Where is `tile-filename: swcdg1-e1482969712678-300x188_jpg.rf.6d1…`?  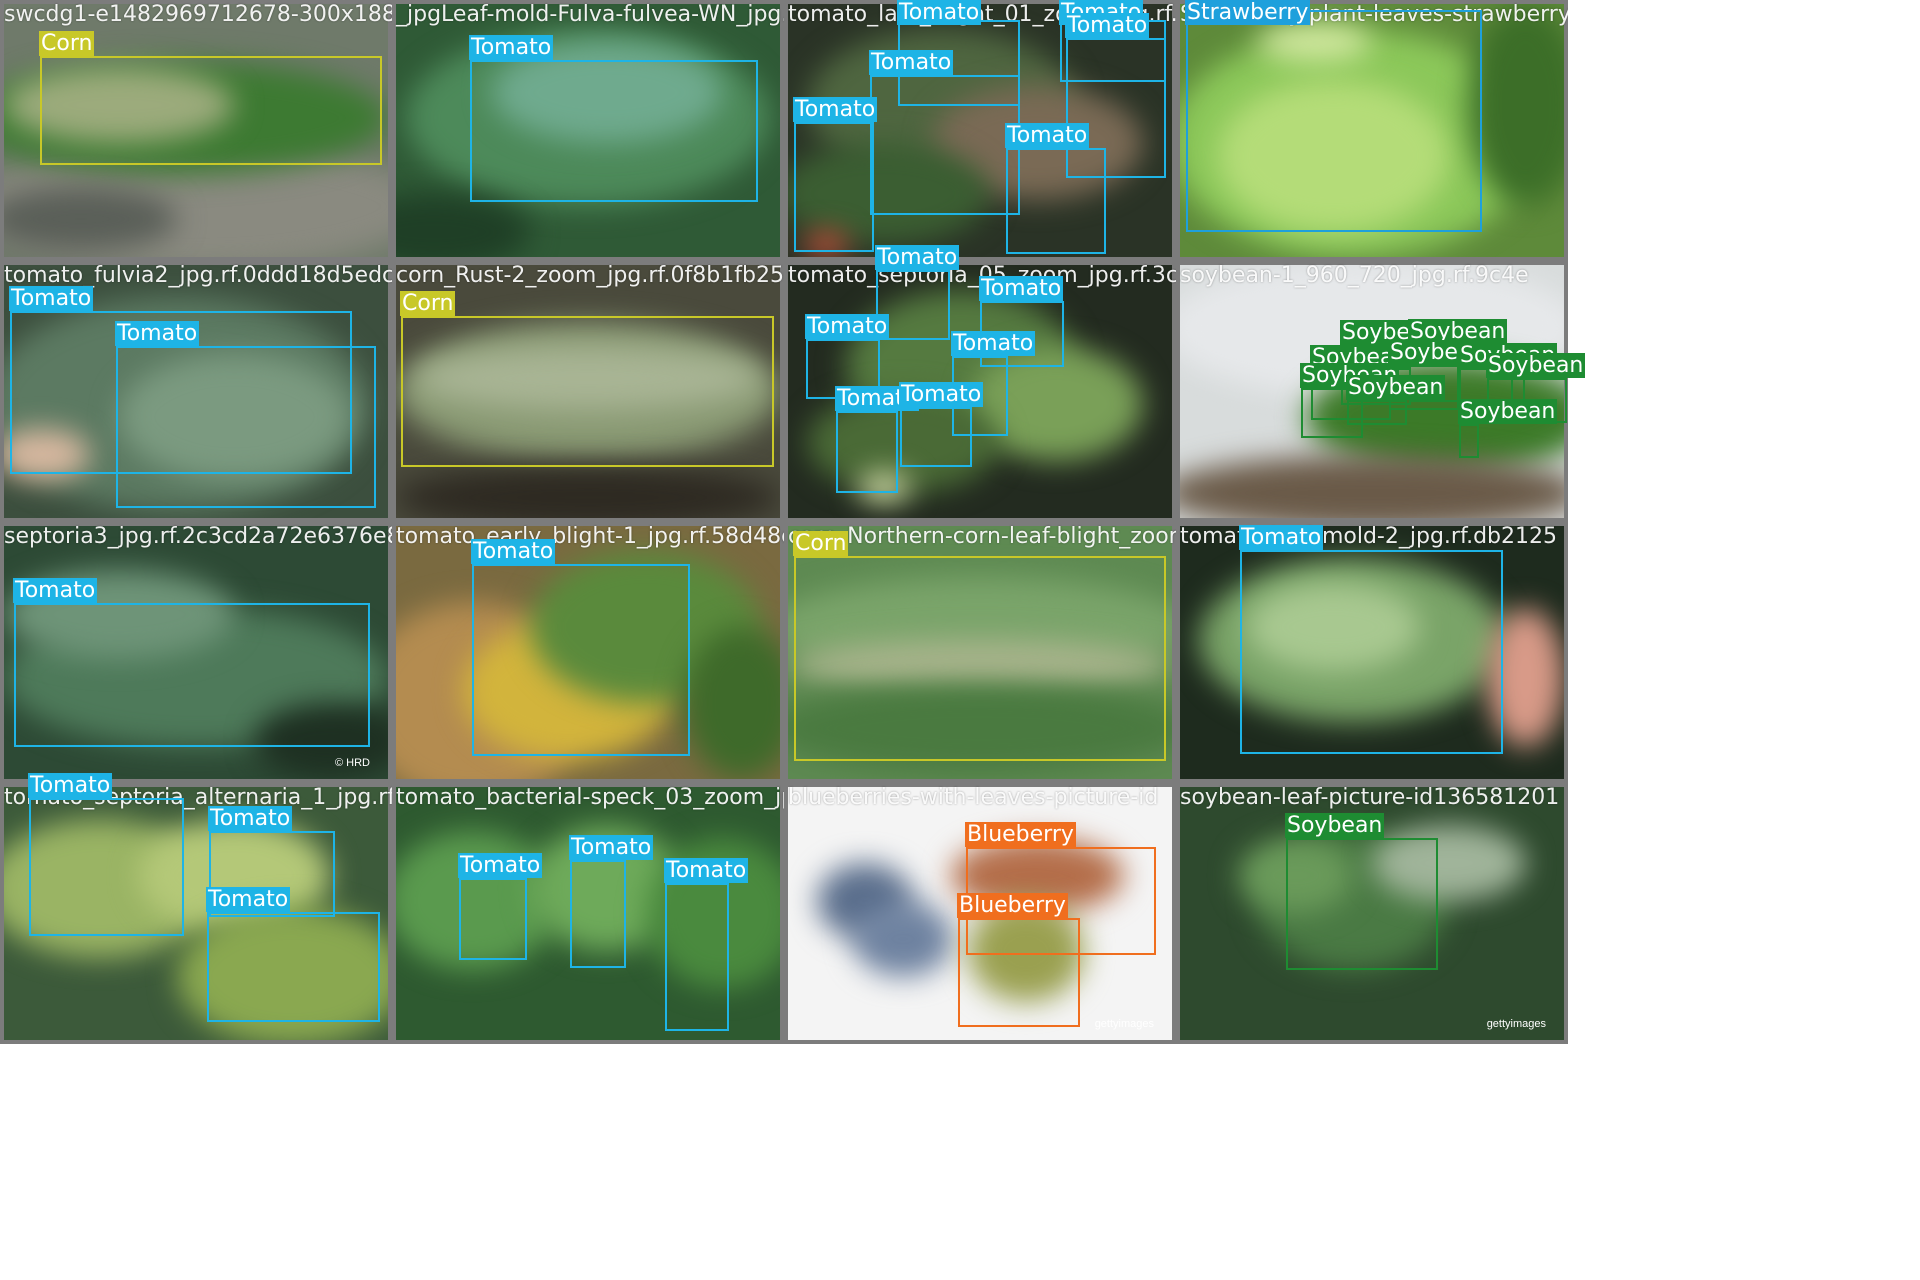 tile-filename: swcdg1-e1482969712678-300x188_jpg.rf.6d1… is located at coordinates (198, 14).